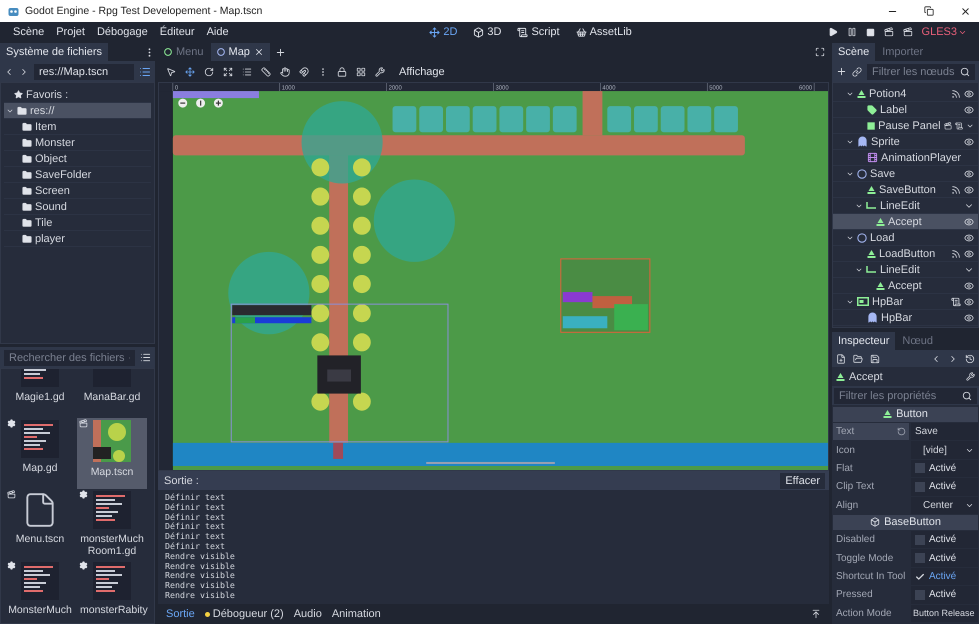 This screenshot has height=624, width=979. I want to click on scene-tree-item: LineEdit, so click(905, 270).